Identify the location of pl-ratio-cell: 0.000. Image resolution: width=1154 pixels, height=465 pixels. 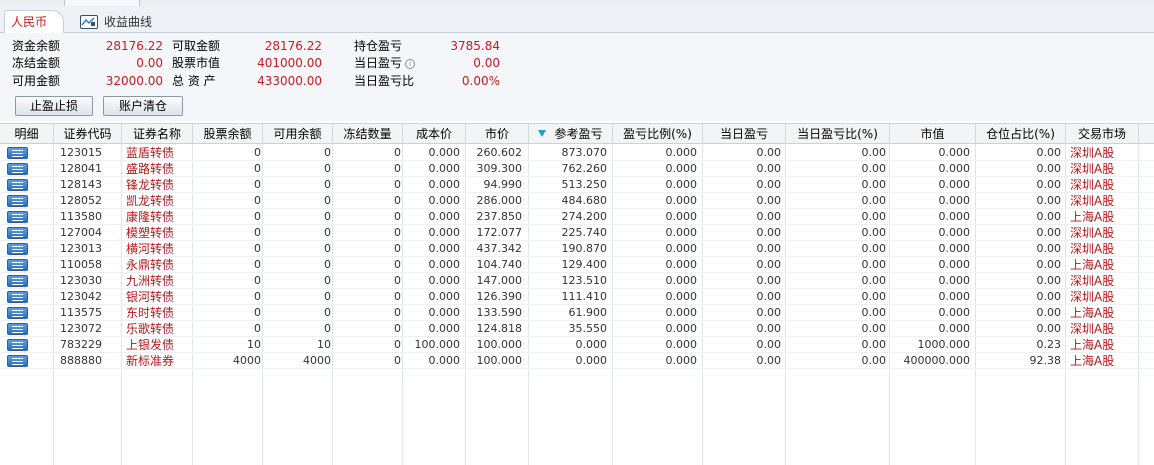
(681, 264).